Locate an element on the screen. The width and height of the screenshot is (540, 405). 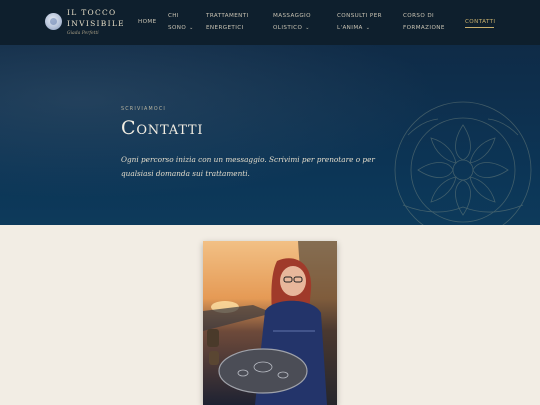
nav-item-home: HOME is located at coordinates (147, 22).